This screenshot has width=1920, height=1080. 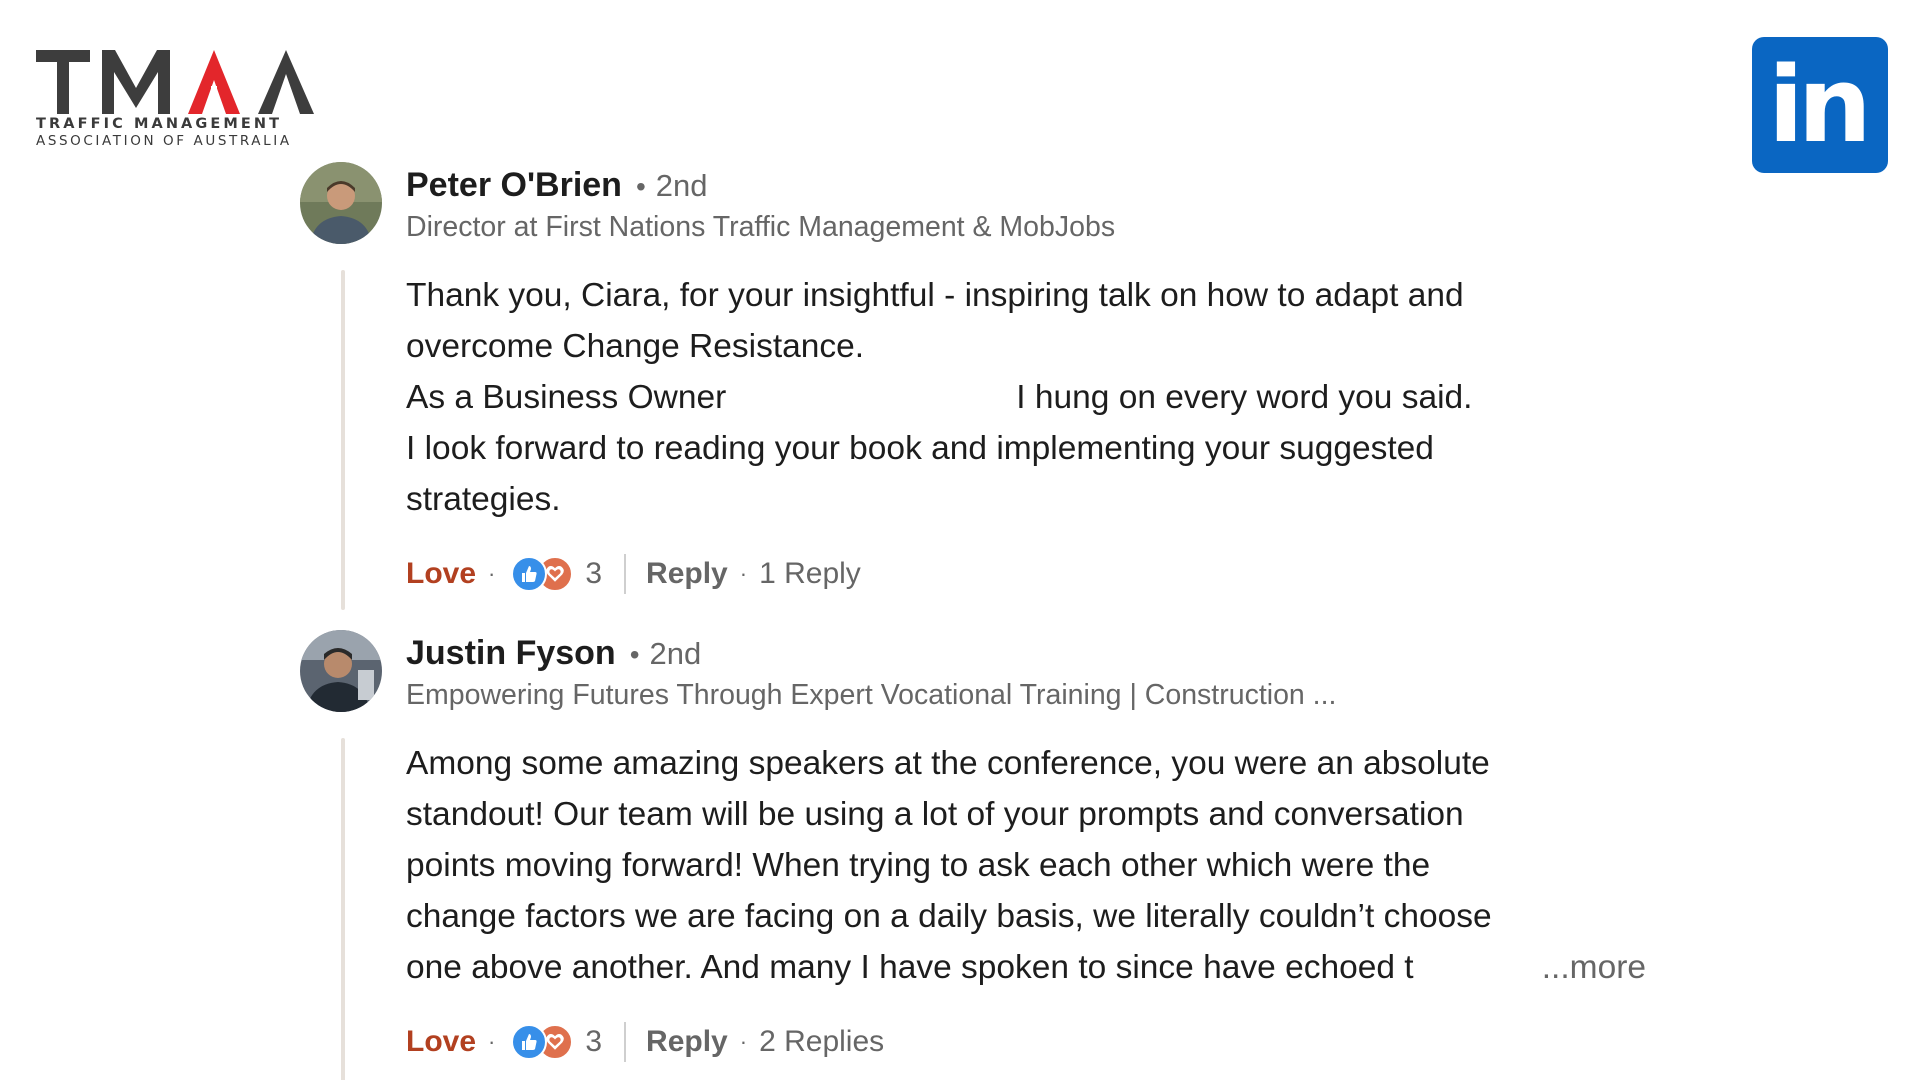 What do you see at coordinates (186, 77) in the screenshot?
I see `tmaa-logo-letters` at bounding box center [186, 77].